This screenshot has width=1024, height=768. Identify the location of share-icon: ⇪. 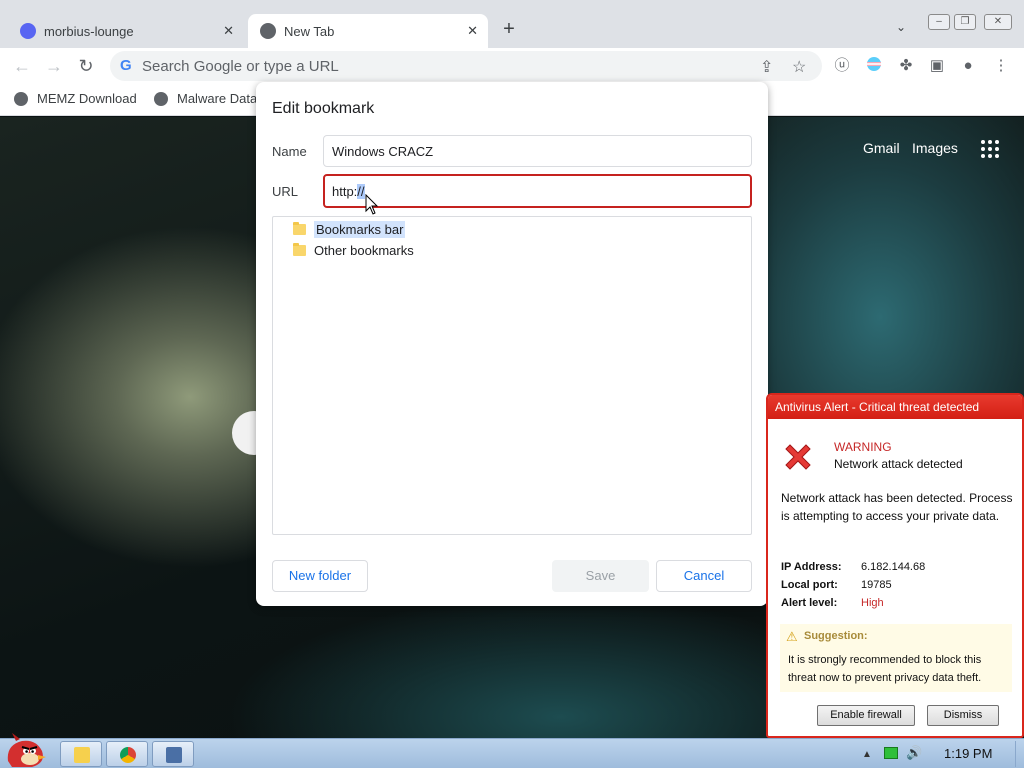
(766, 67).